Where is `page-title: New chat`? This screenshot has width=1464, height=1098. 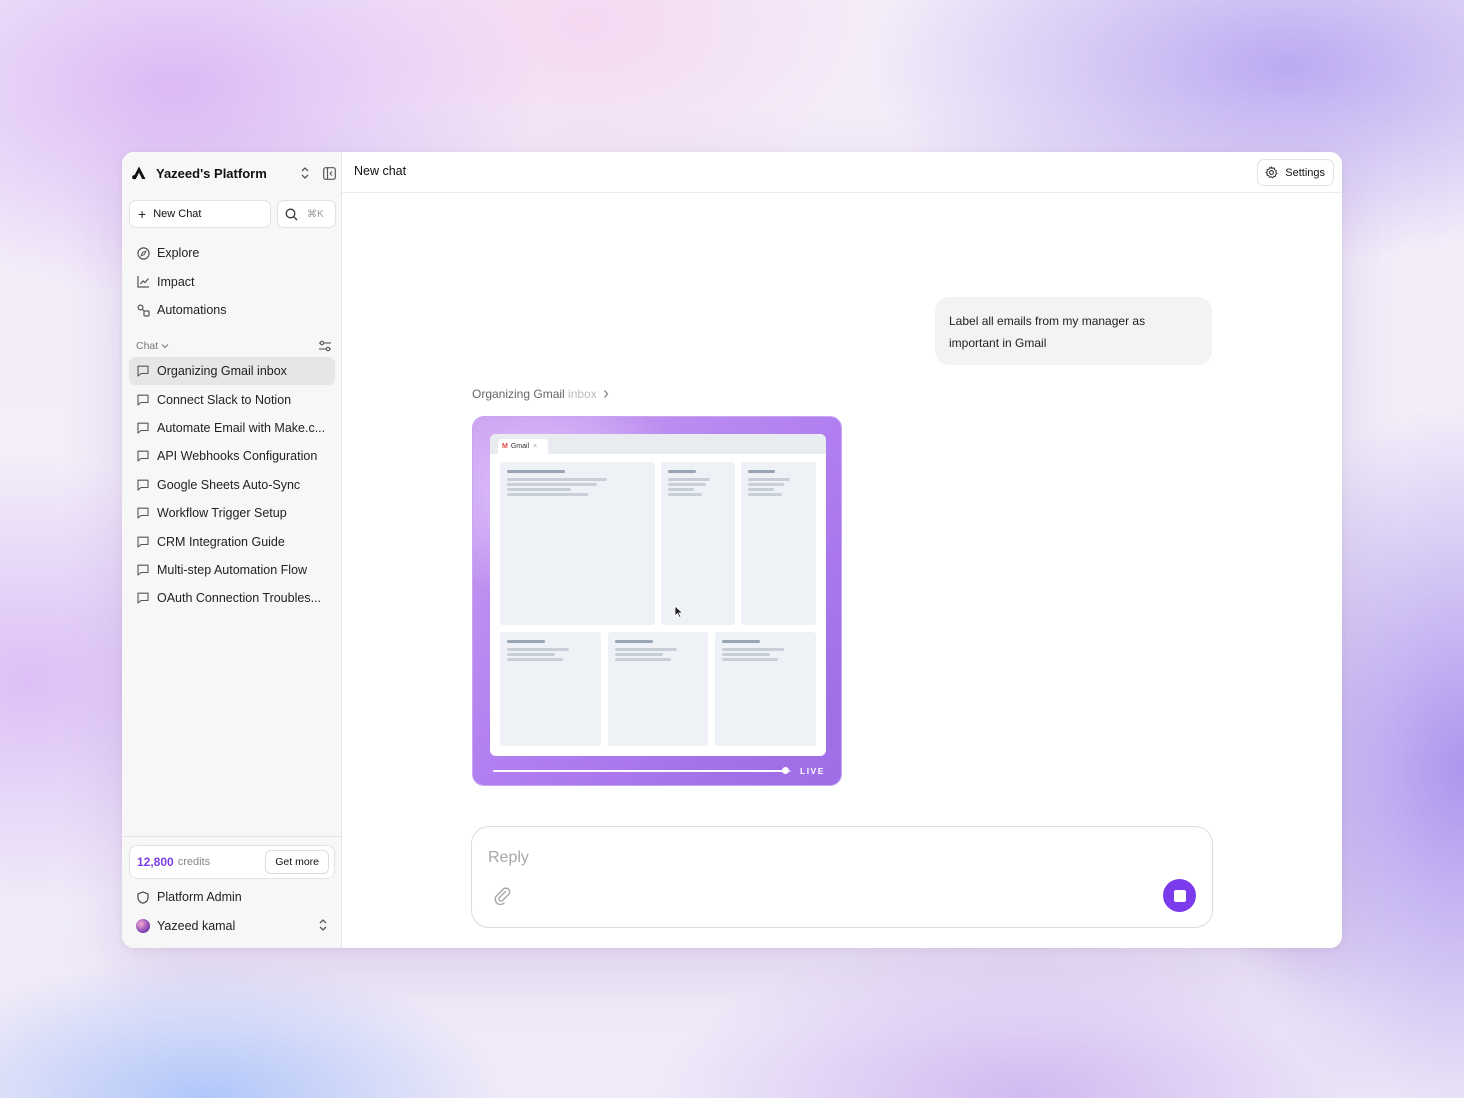 page-title: New chat is located at coordinates (380, 171).